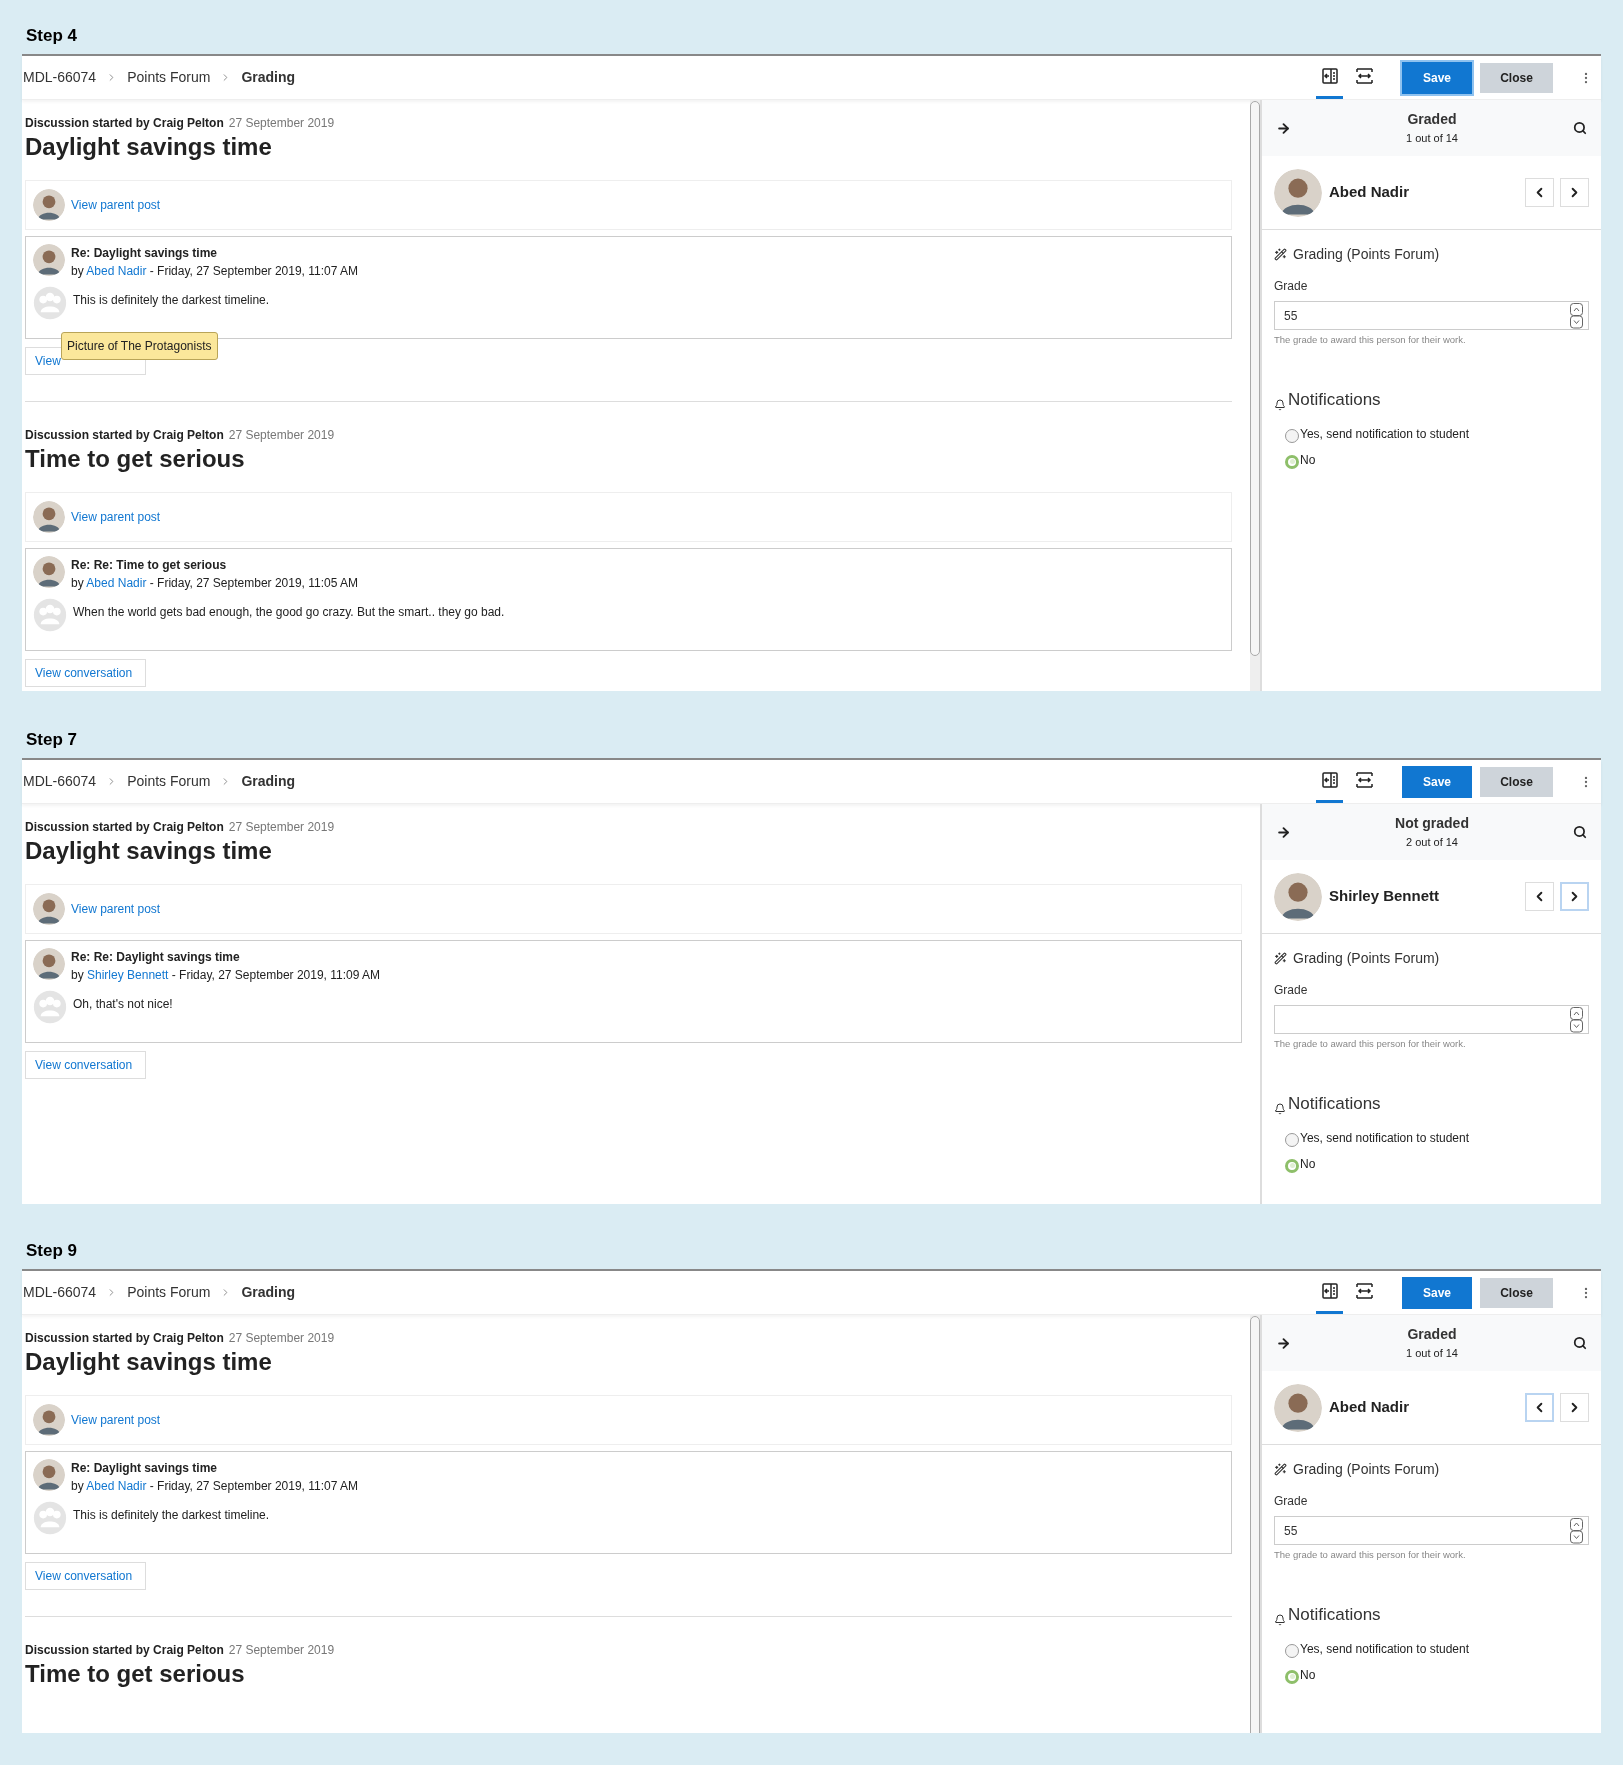 The image size is (1623, 1765). Describe the element at coordinates (289, 612) in the screenshot. I see `post-message: When the world gets bad enough, the good go crazy. But the smart.. they go bad.` at that location.